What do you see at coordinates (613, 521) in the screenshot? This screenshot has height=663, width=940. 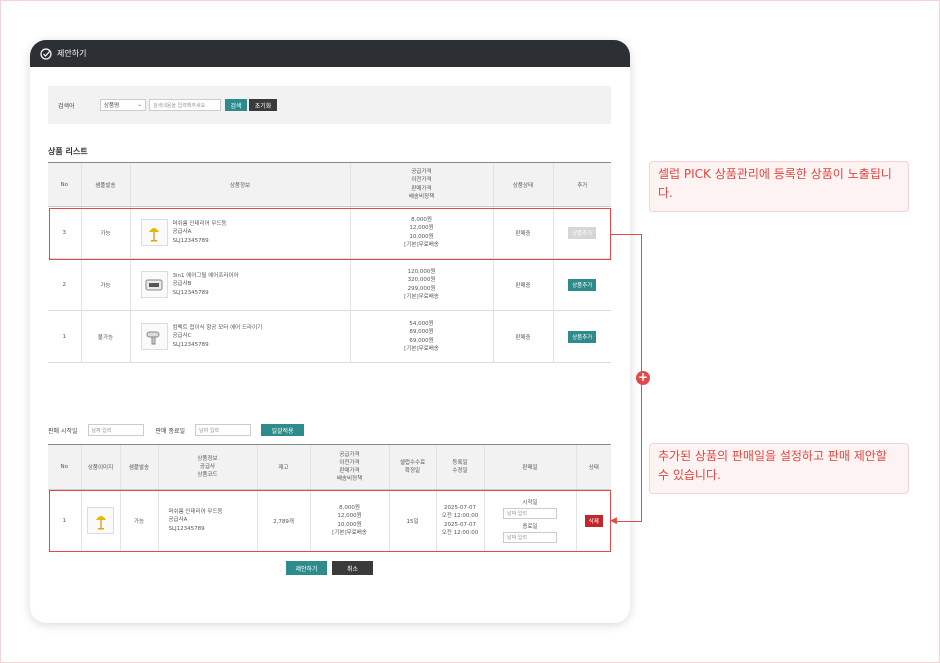 I see `arrow-left-icon: ◀` at bounding box center [613, 521].